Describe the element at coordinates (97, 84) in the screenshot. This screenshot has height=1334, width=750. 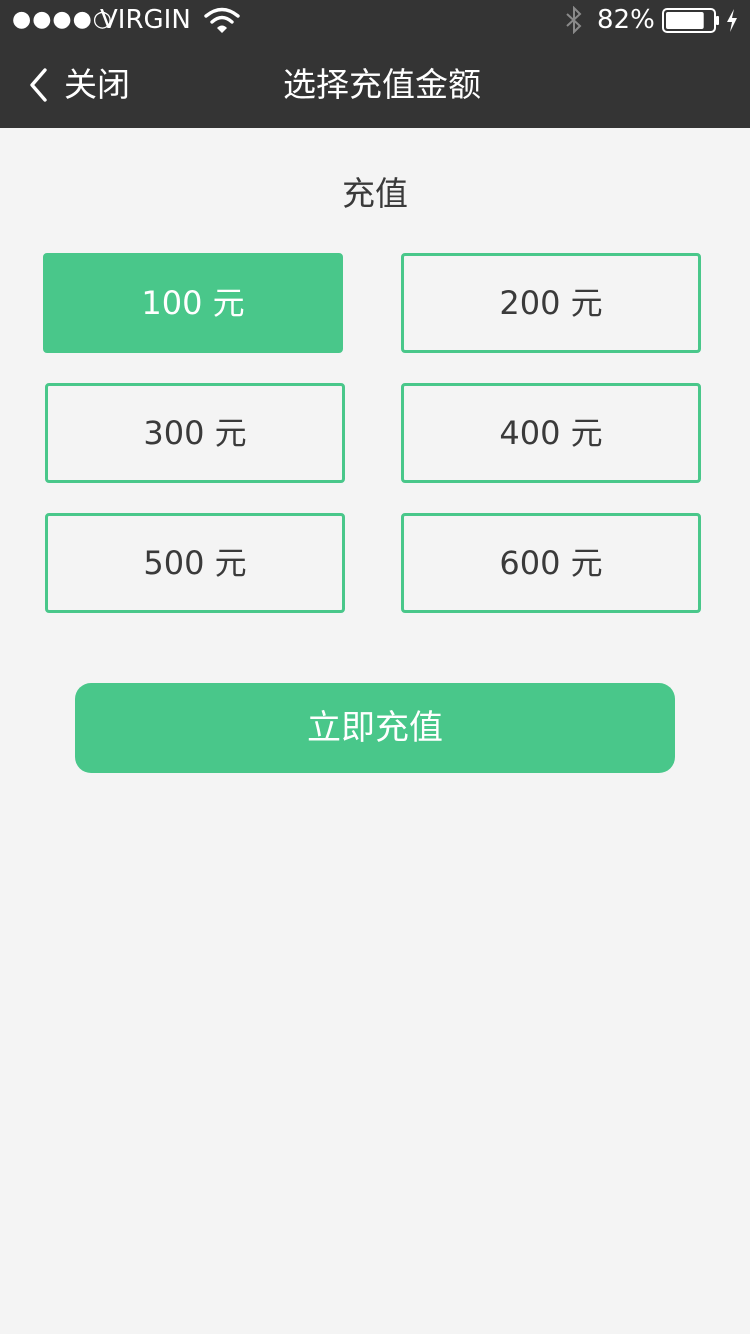
I see `back-label: 关闭` at that location.